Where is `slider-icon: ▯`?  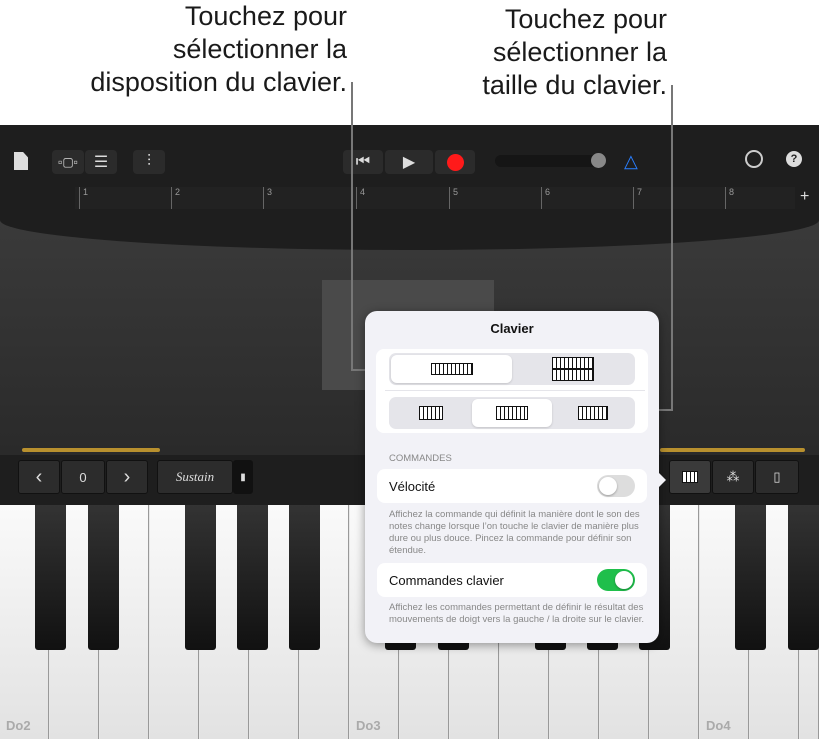
slider-icon: ▯ is located at coordinates (777, 476).